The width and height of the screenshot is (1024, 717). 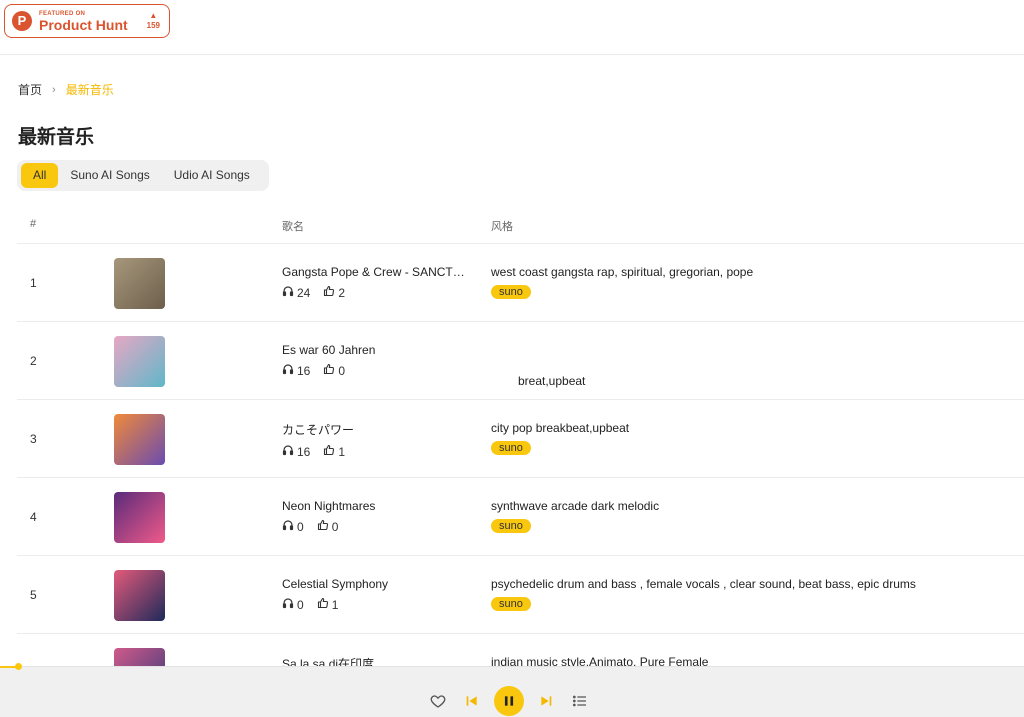 What do you see at coordinates (520, 224) in the screenshot?
I see `table-header: # 歌名 风格` at bounding box center [520, 224].